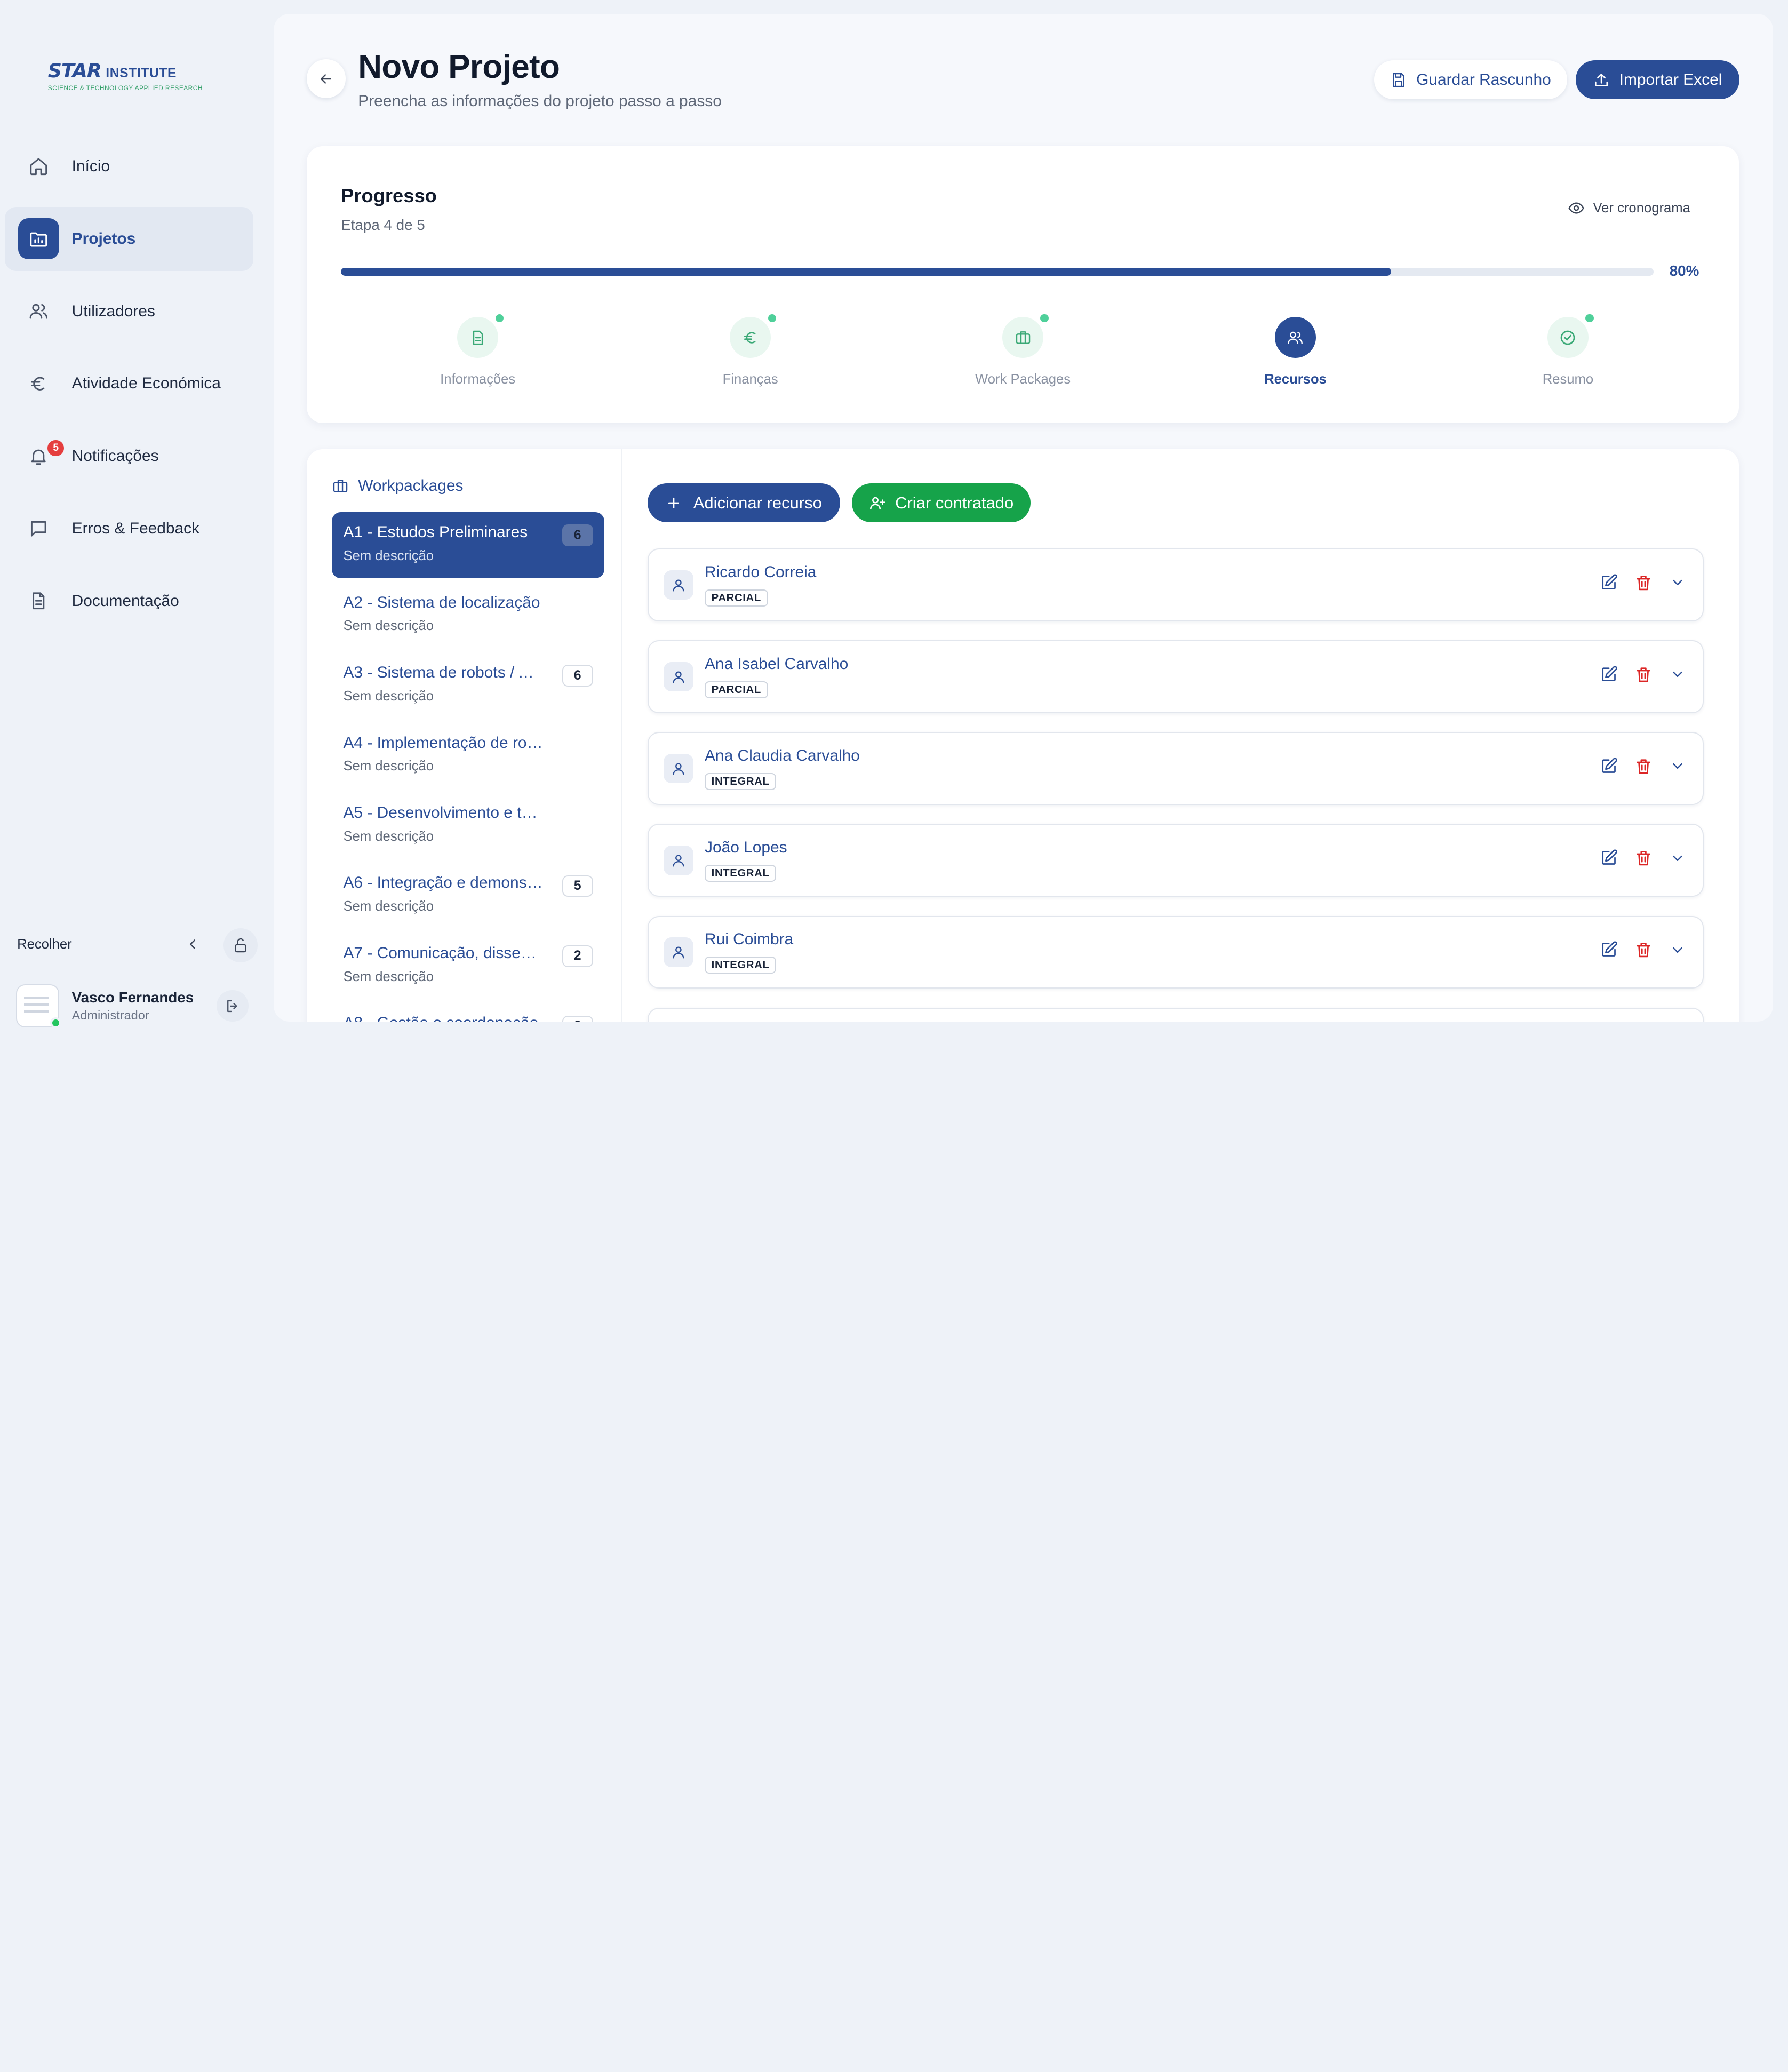 The width and height of the screenshot is (1788, 2072). I want to click on briefcase-icon, so click(340, 486).